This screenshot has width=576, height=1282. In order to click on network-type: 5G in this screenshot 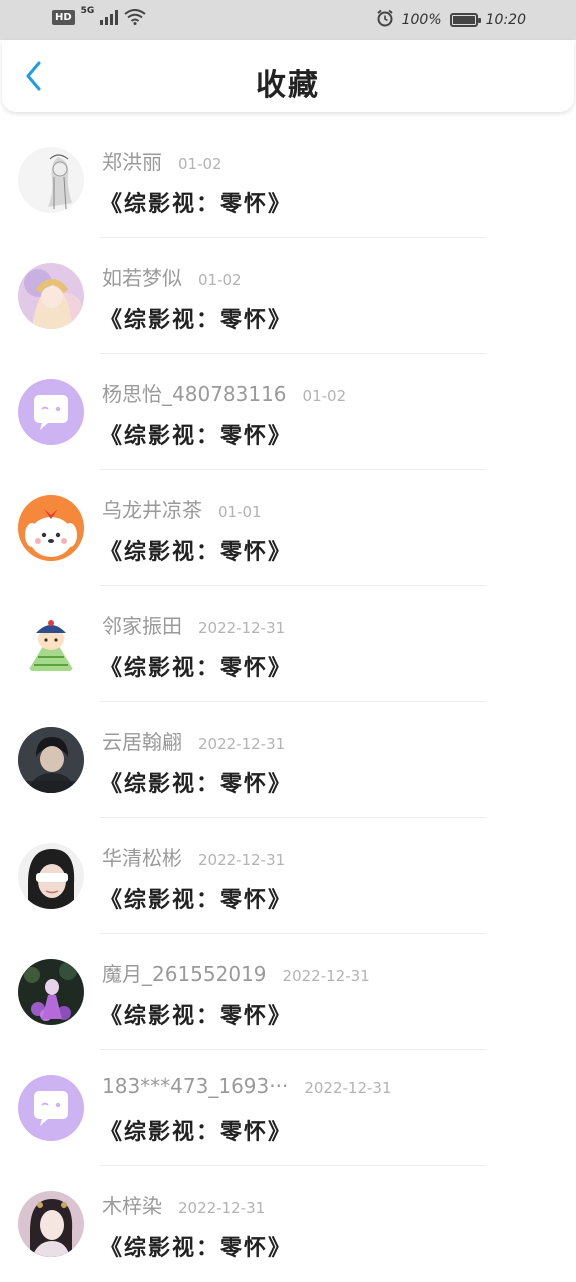, I will do `click(87, 11)`.